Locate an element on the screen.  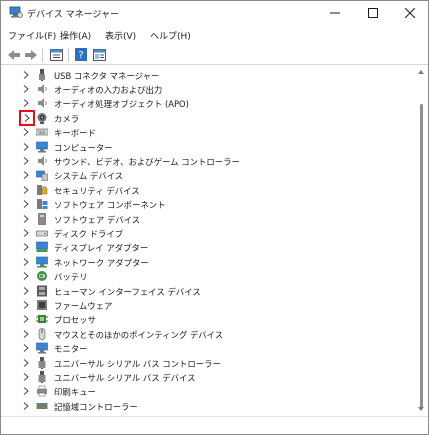
tree-item: ヒューマン インターフェイス デバイス is located at coordinates (207, 291).